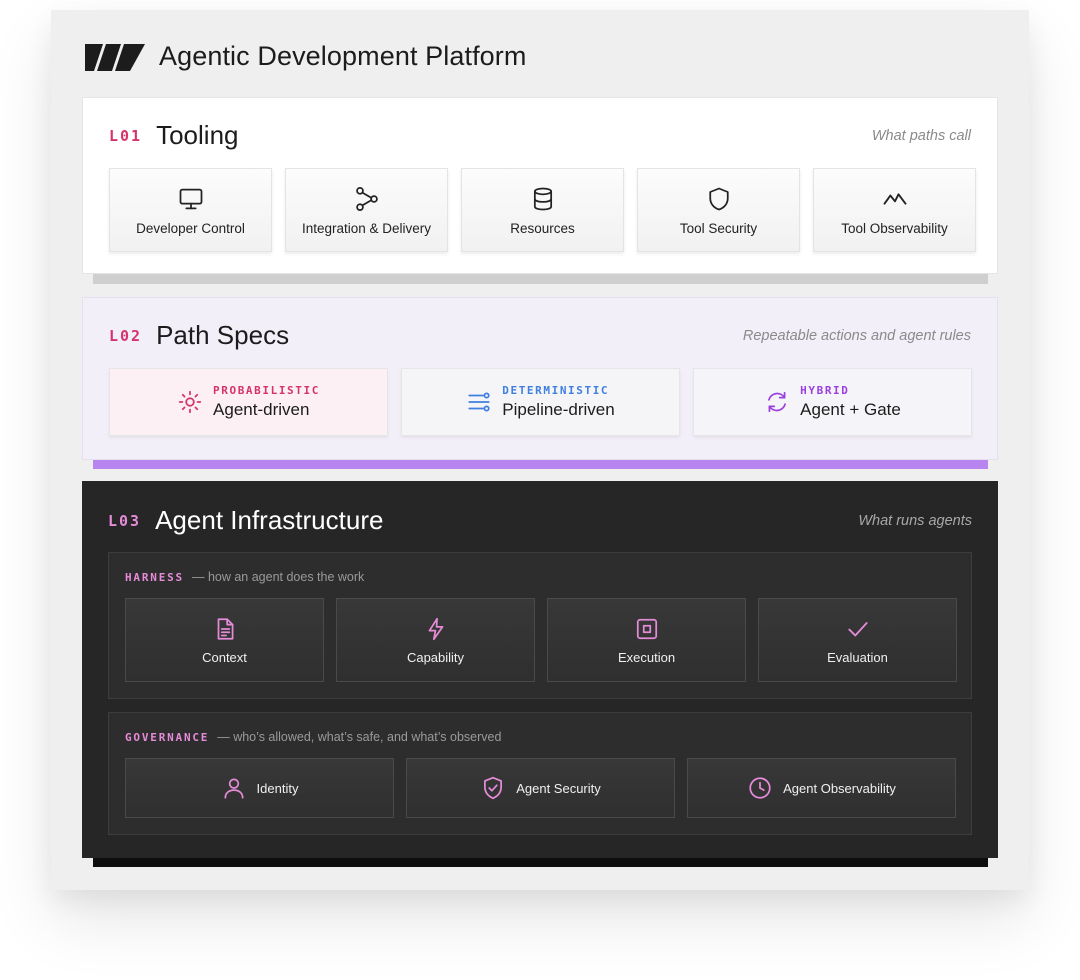 This screenshot has height=980, width=1080. What do you see at coordinates (126, 135) in the screenshot?
I see `layer-code: L01` at bounding box center [126, 135].